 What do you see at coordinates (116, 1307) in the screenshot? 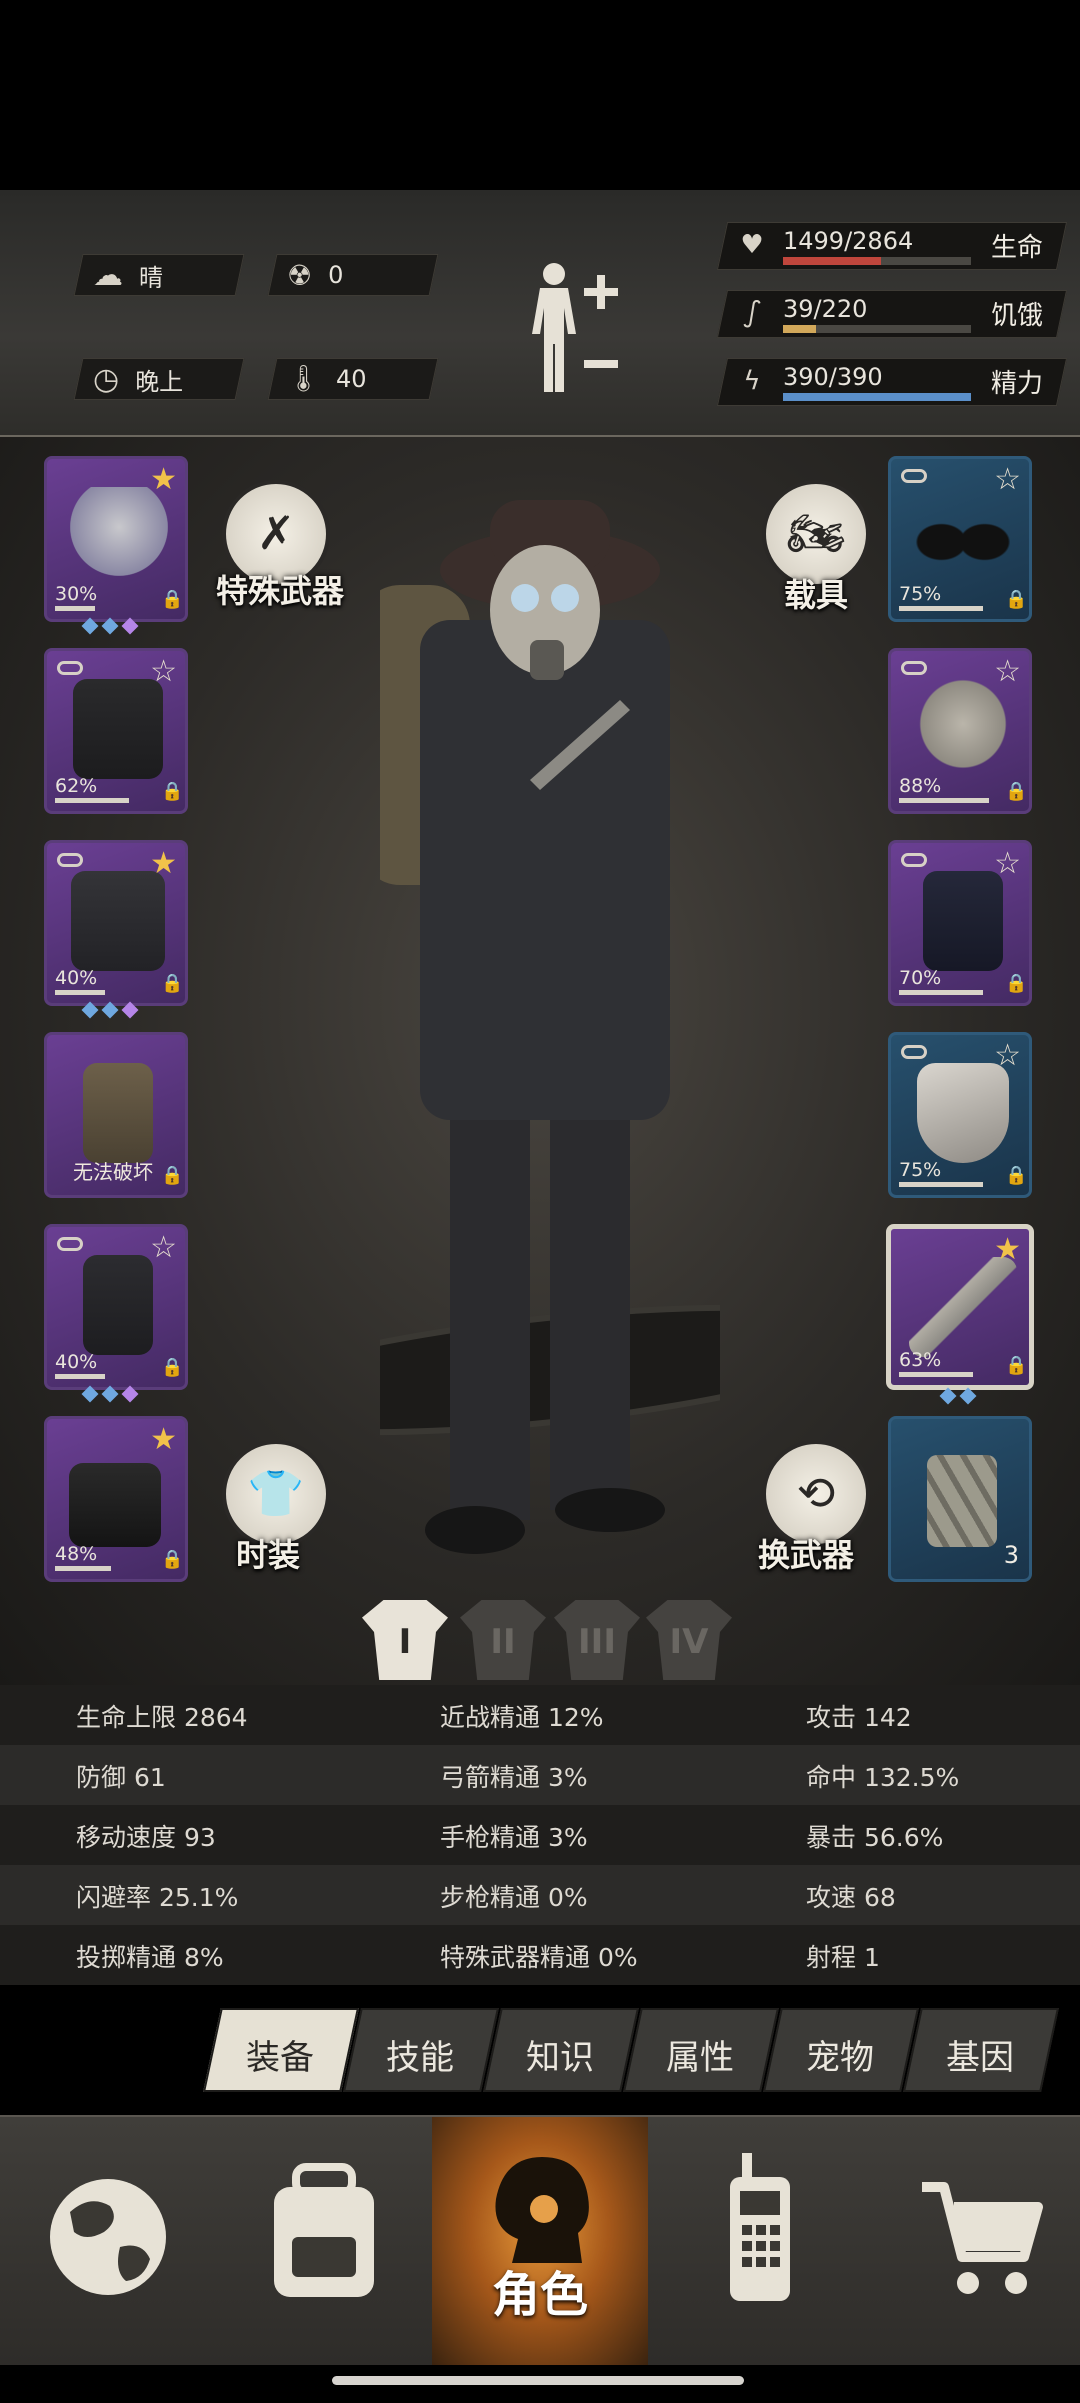
I see `slot-pants: ☆ 40% 🔒` at bounding box center [116, 1307].